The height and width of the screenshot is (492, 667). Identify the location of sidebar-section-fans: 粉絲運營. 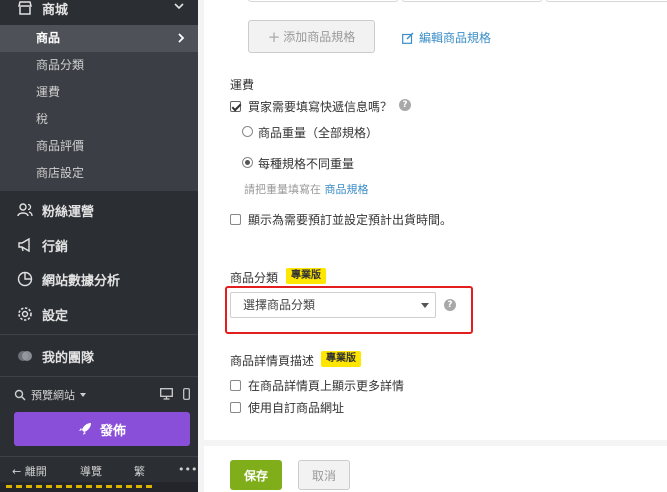
(99, 210).